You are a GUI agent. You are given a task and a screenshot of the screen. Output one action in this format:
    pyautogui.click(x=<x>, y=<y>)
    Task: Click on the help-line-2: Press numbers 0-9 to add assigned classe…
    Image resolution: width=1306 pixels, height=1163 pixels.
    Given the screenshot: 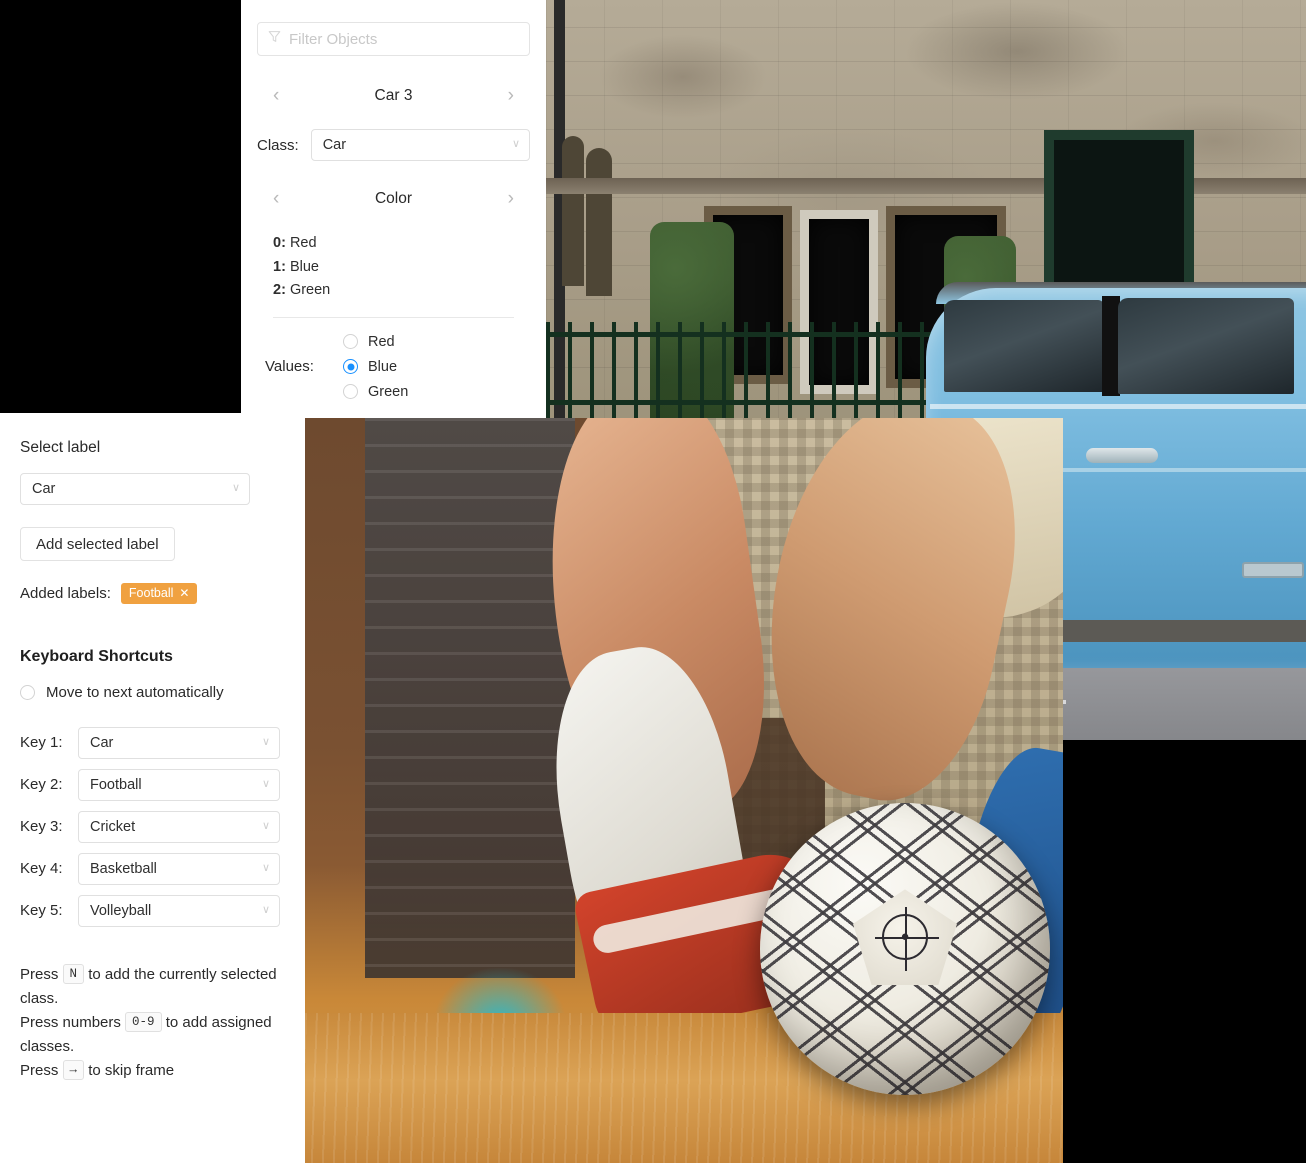 What is the action you would take?
    pyautogui.click(x=150, y=1035)
    